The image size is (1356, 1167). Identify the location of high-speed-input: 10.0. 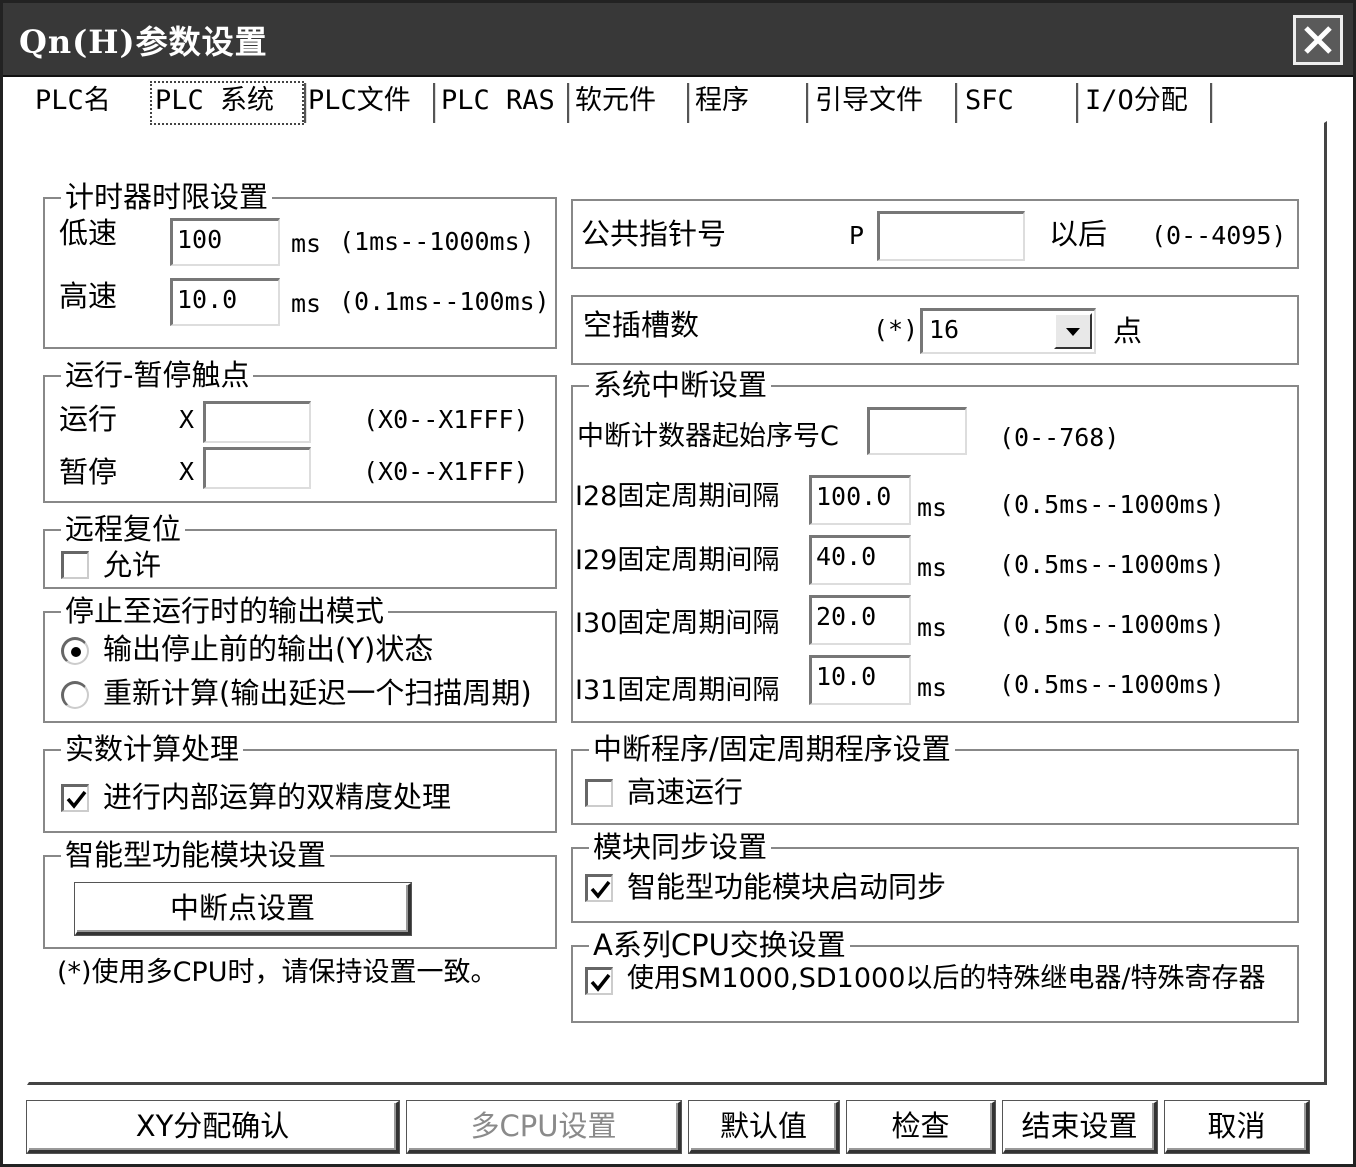
(225, 302).